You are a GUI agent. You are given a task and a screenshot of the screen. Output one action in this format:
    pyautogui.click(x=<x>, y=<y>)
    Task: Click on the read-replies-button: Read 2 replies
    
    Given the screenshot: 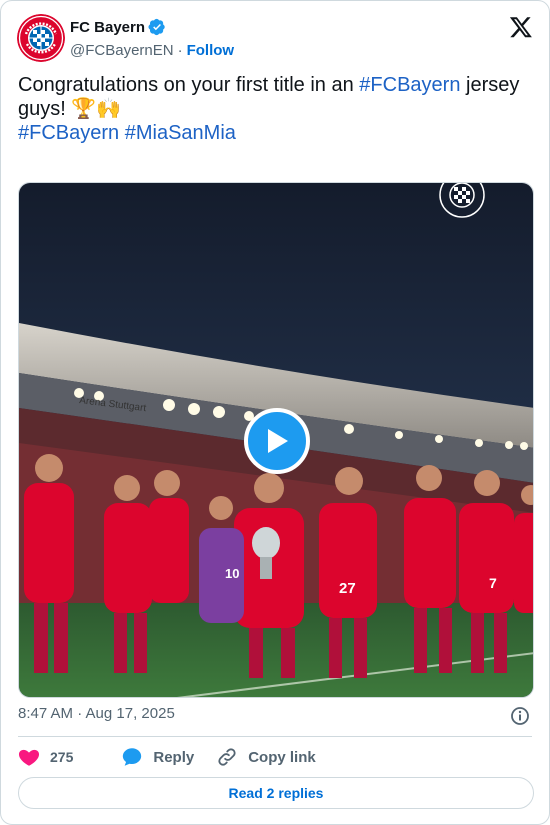 What is the action you would take?
    pyautogui.click(x=276, y=793)
    